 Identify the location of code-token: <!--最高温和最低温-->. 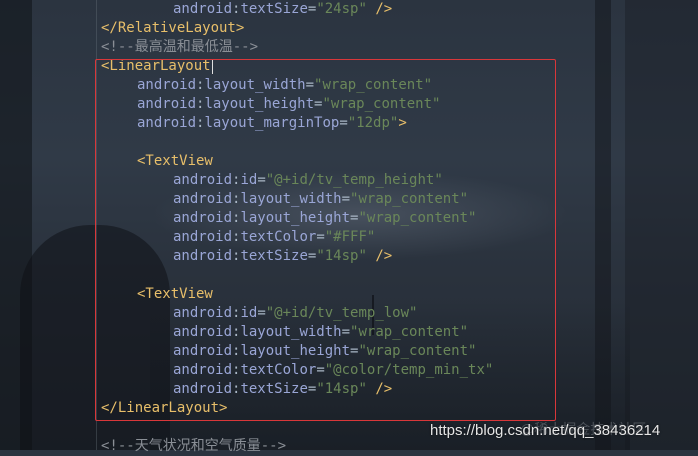
(180, 47).